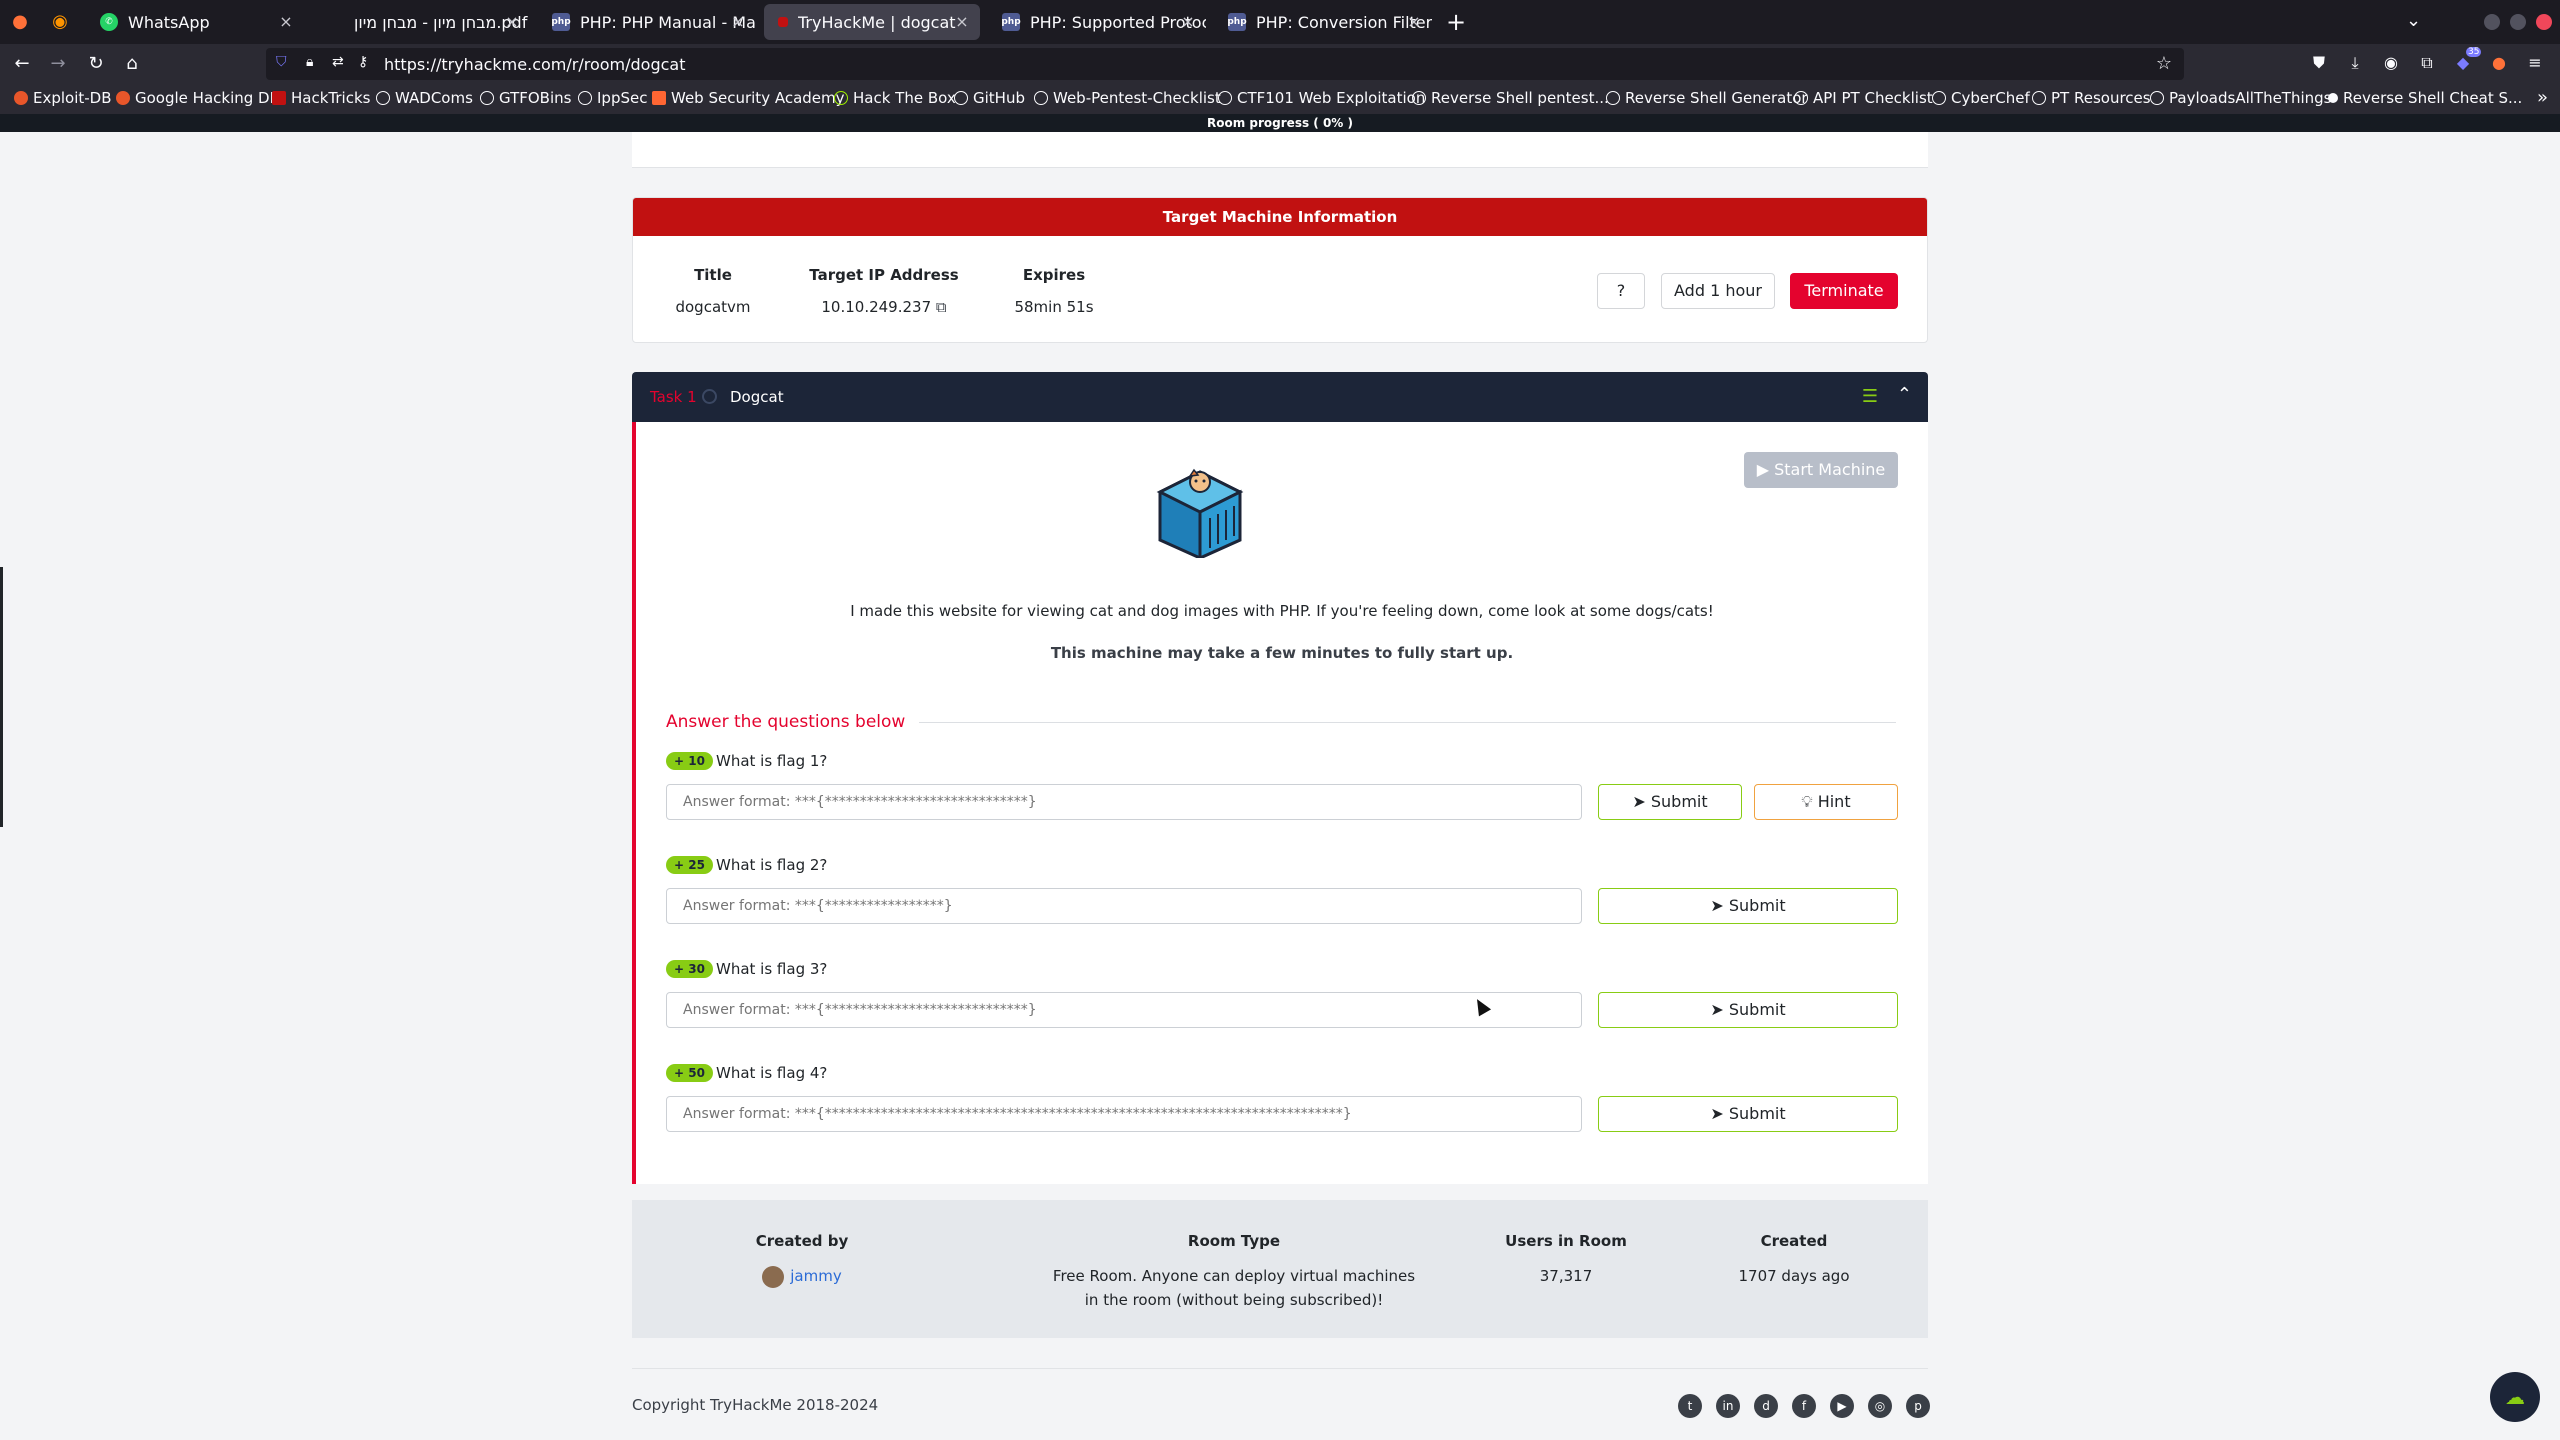 This screenshot has width=2560, height=1440. I want to click on bookmark-item: PayloadsAllTheThings, so click(2241, 98).